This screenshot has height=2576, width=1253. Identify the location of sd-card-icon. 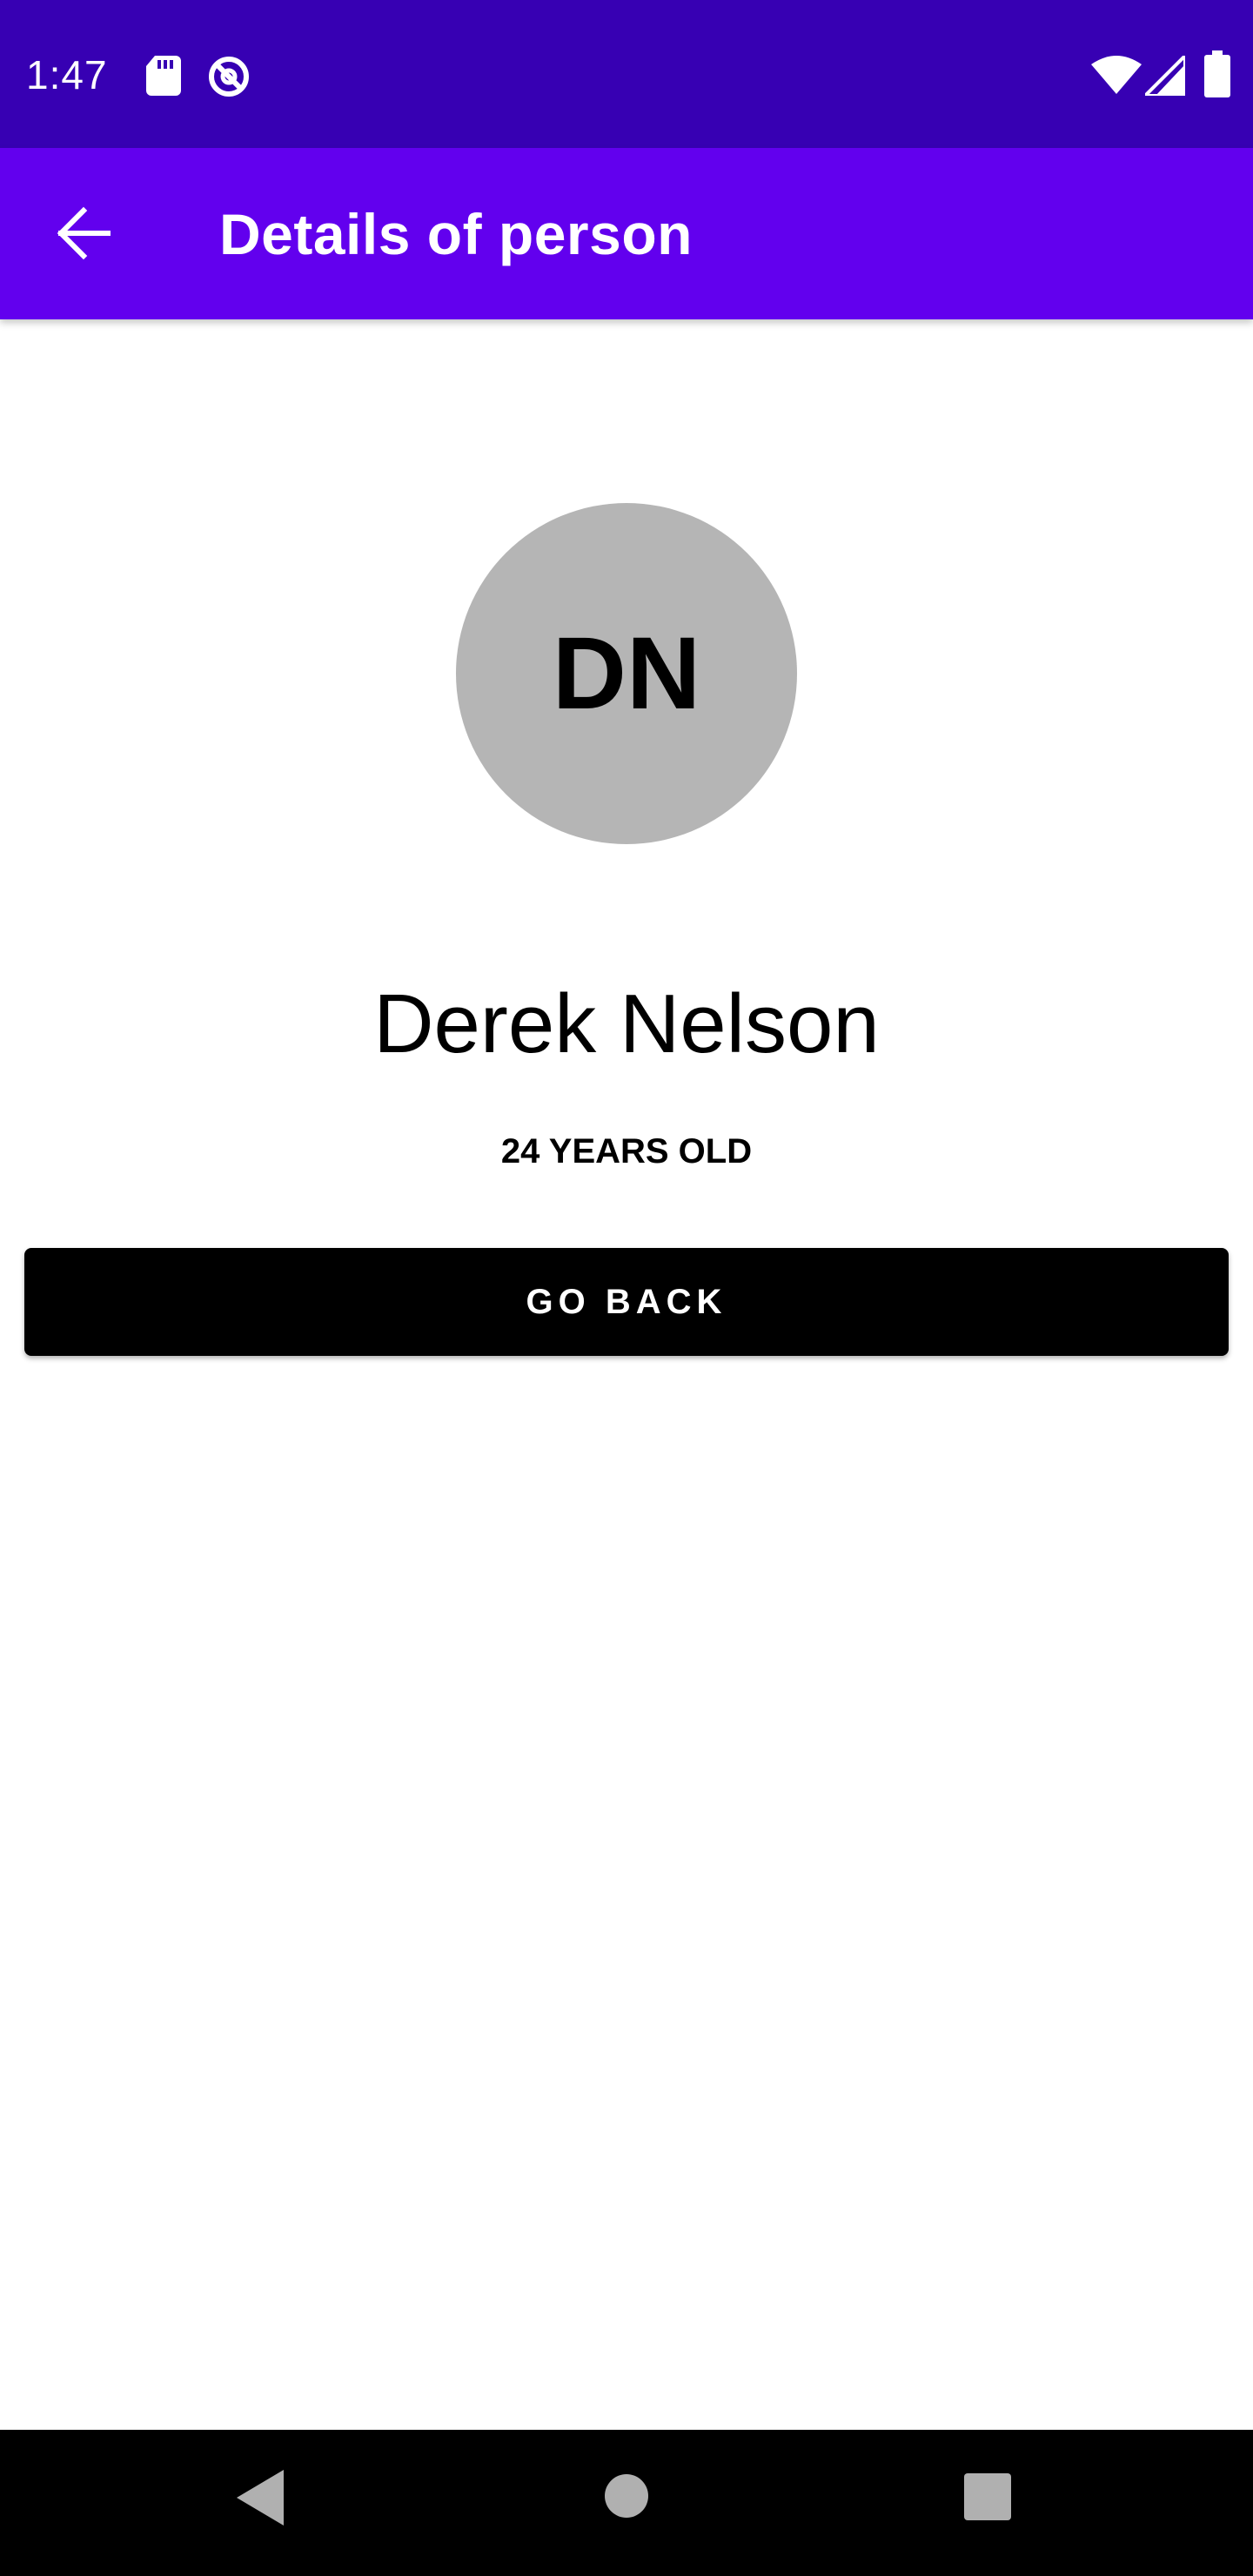
(163, 76).